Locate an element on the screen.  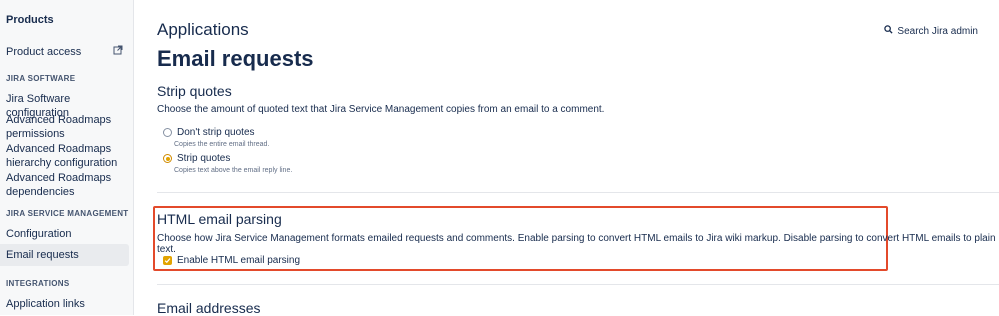
sidebar-item-product-access: Product access is located at coordinates (64, 52).